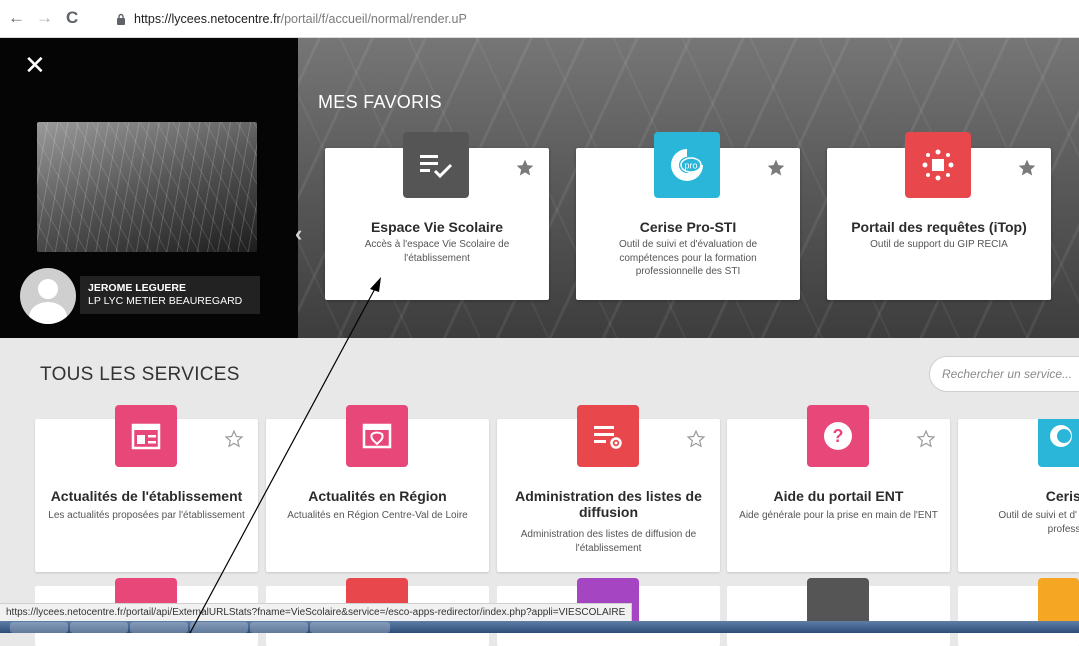  Describe the element at coordinates (1058, 443) in the screenshot. I see `cerise-pro-icon` at that location.